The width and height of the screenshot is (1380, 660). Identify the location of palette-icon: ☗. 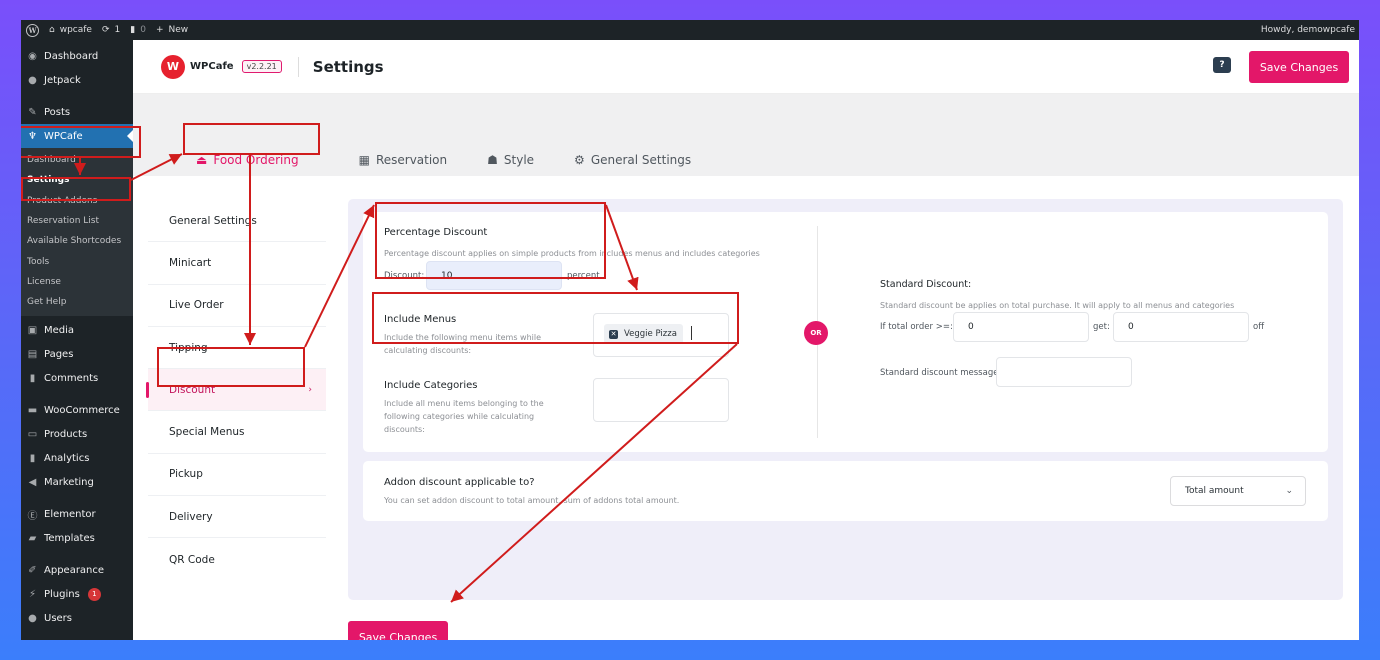
(492, 160).